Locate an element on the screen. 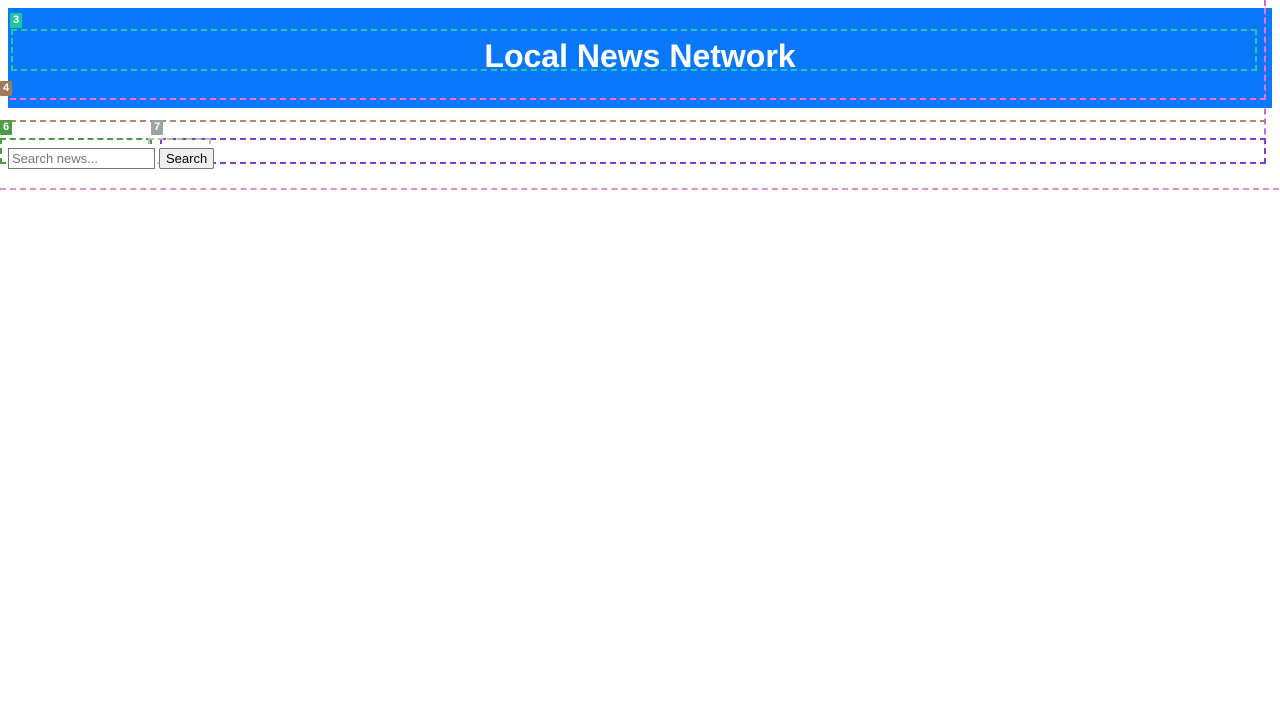  search-form-container is located at coordinates (713, 151).